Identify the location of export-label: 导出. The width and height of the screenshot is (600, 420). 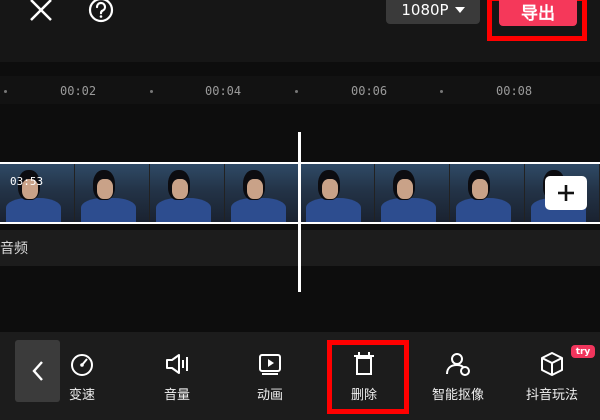
(538, 13).